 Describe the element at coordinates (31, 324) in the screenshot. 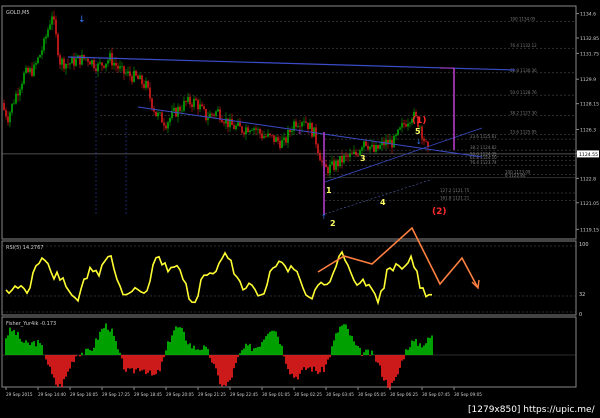

I see `fisher-label: Fisher_Yur4ik -0.173` at that location.